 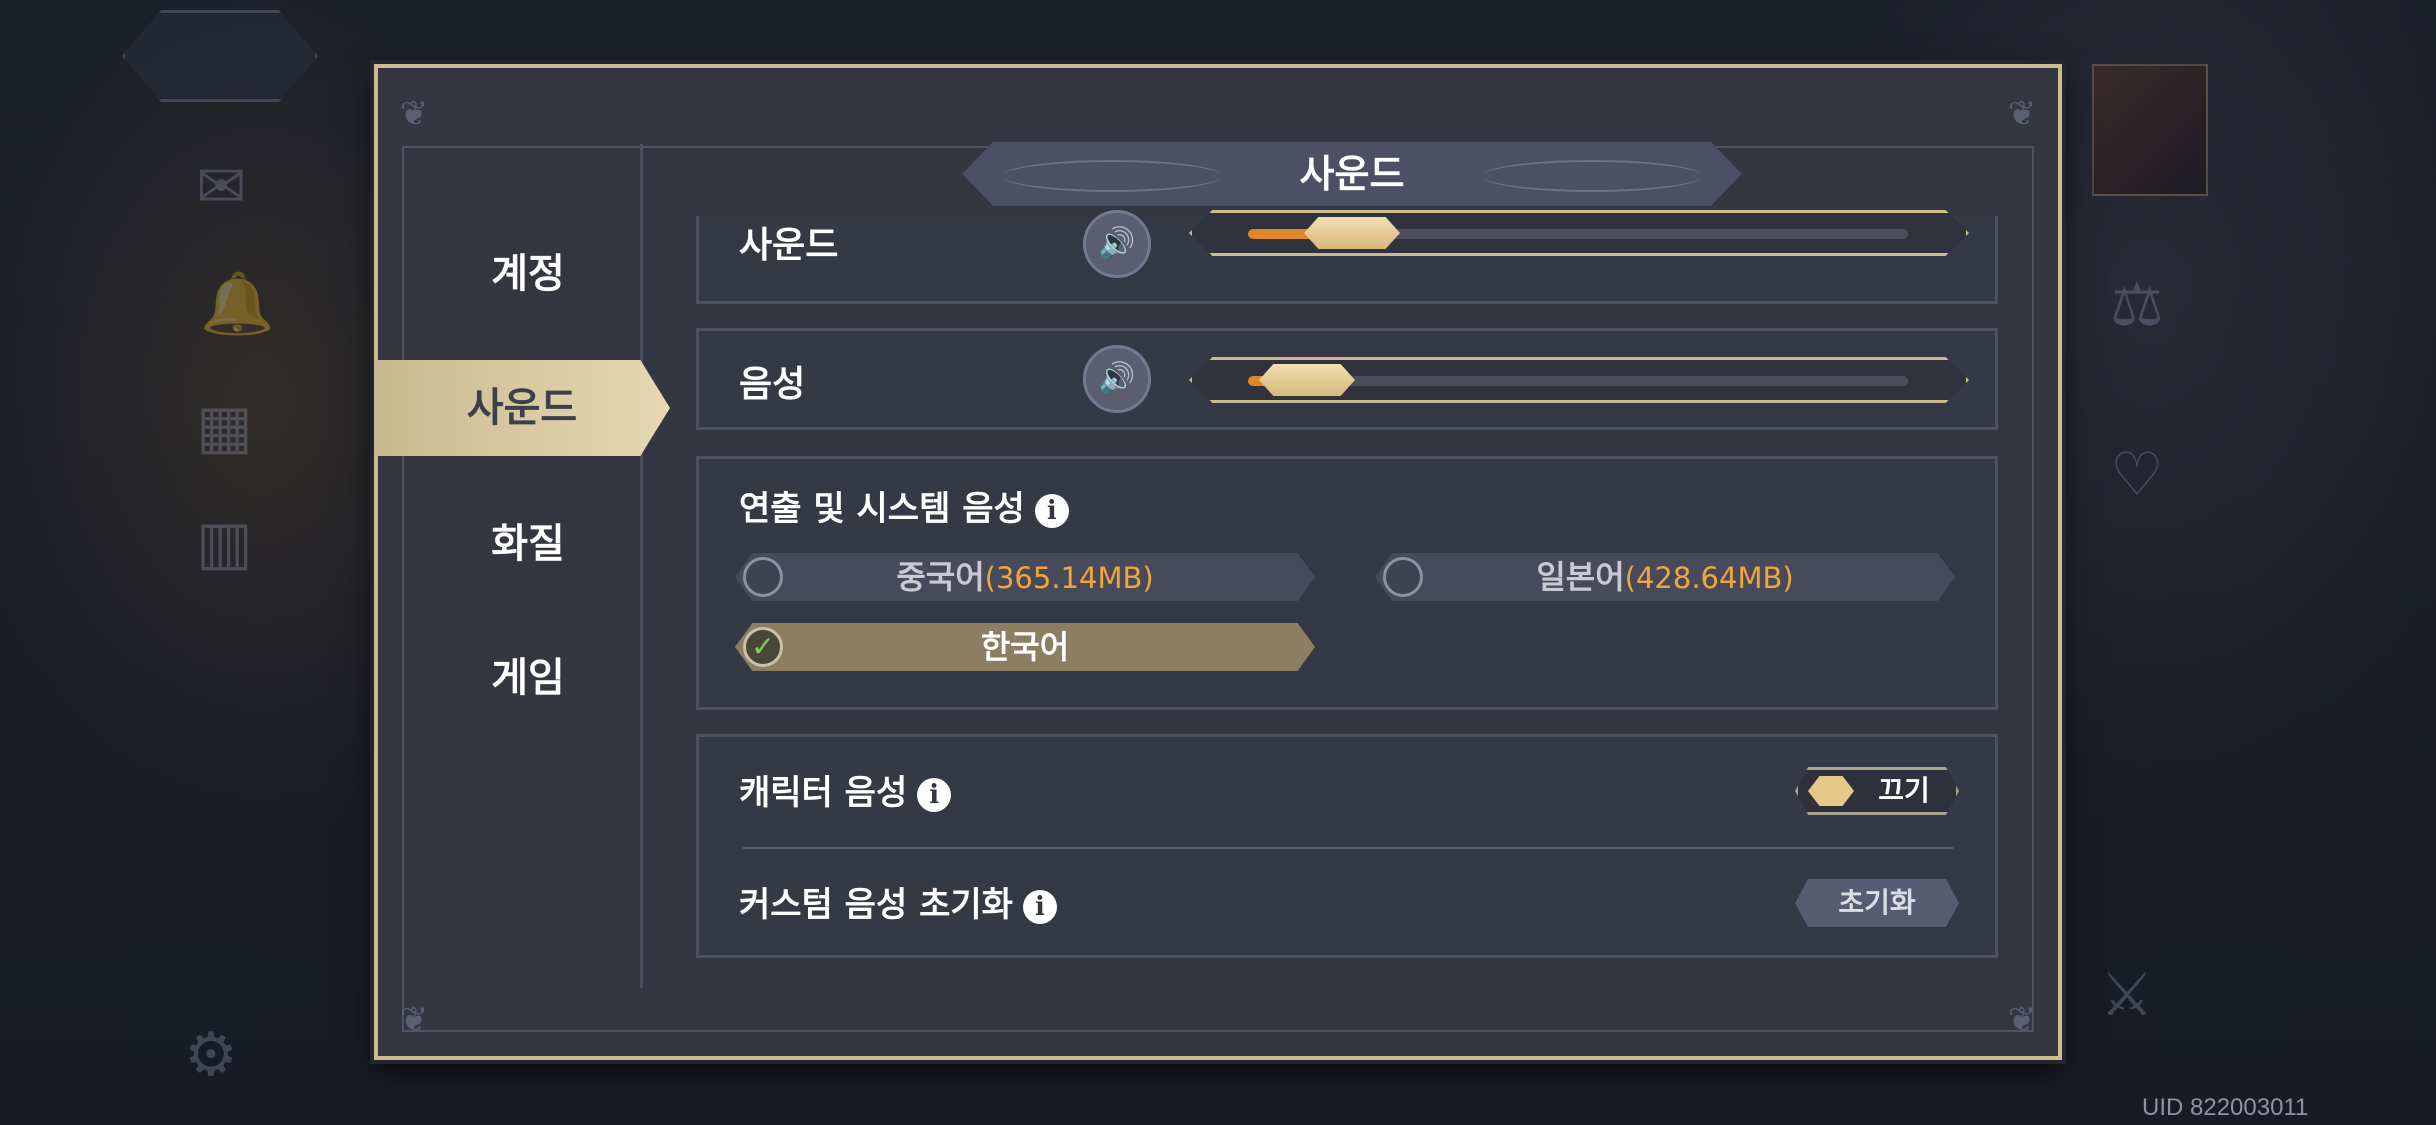 I want to click on toggle-knob, so click(x=1831, y=791).